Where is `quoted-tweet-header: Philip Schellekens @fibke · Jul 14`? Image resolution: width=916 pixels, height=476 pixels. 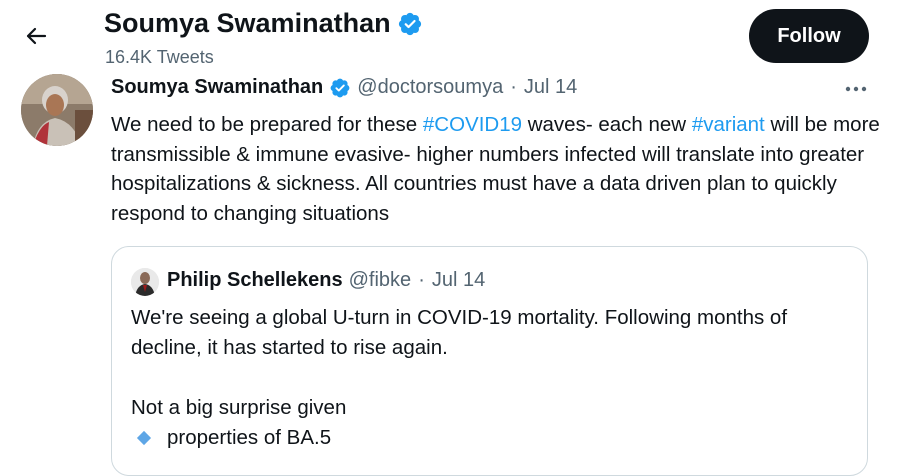 quoted-tweet-header: Philip Schellekens @fibke · Jul 14 is located at coordinates (326, 280).